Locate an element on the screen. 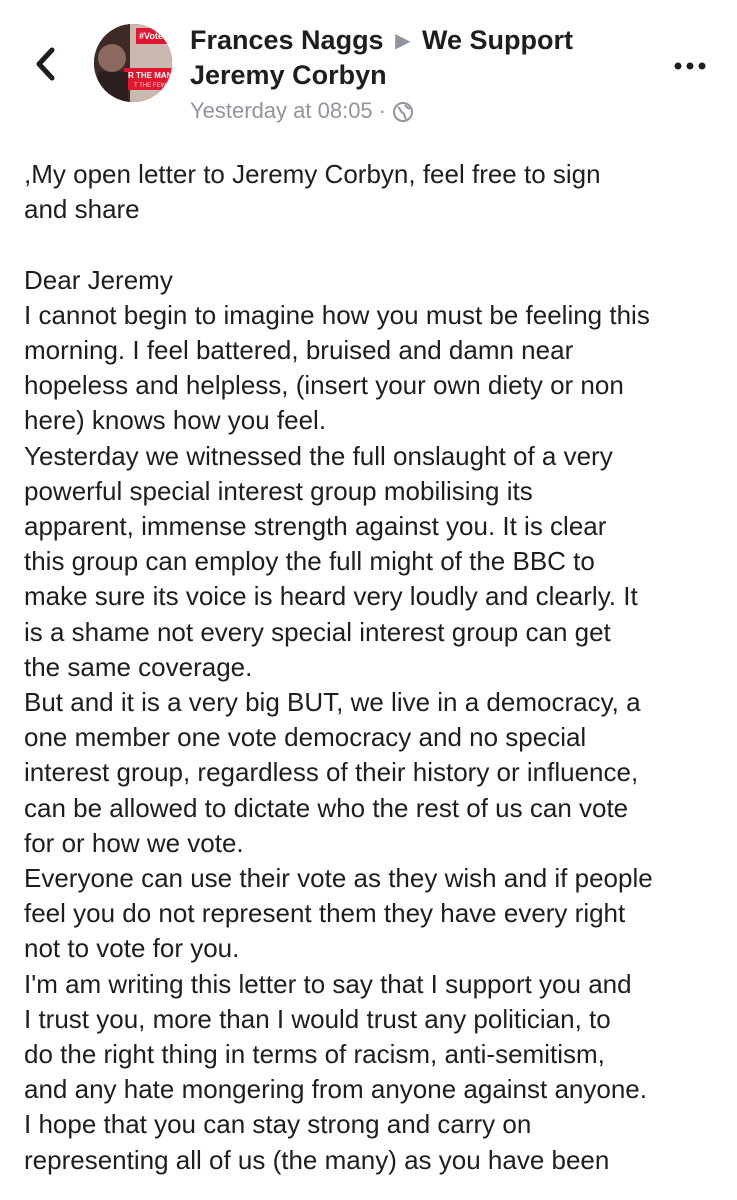  post-timestamp: Yesterday at 08:05 is located at coordinates (281, 111).